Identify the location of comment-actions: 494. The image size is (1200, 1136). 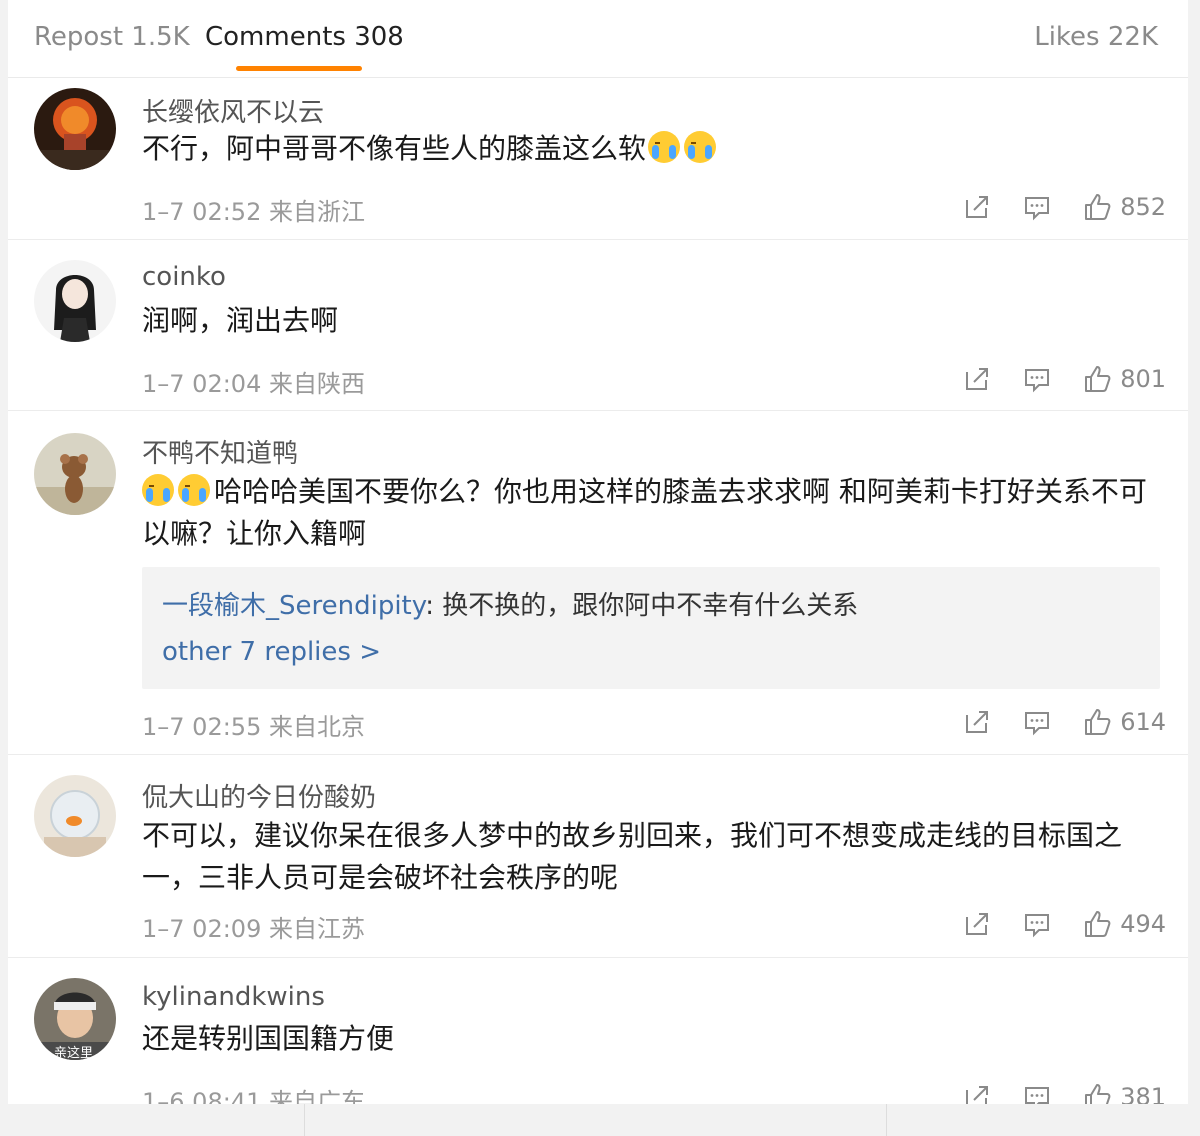
(1064, 924).